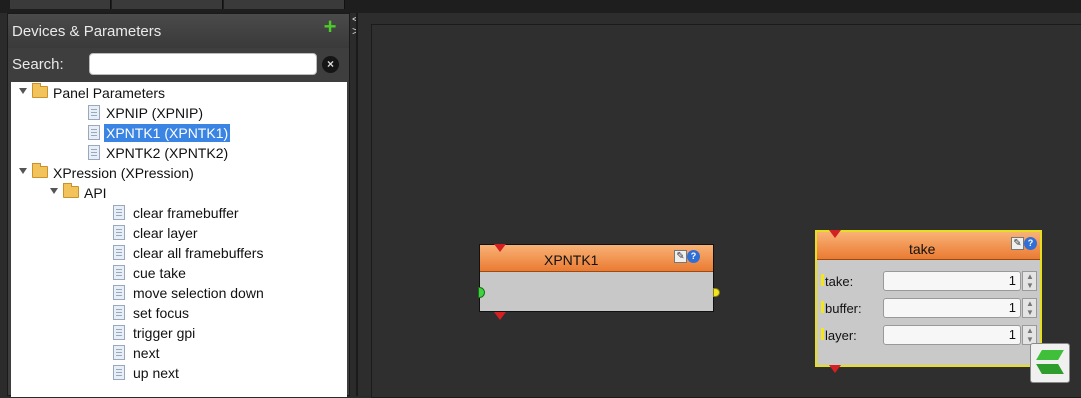  I want to click on tree-label: trigger gpi, so click(164, 333).